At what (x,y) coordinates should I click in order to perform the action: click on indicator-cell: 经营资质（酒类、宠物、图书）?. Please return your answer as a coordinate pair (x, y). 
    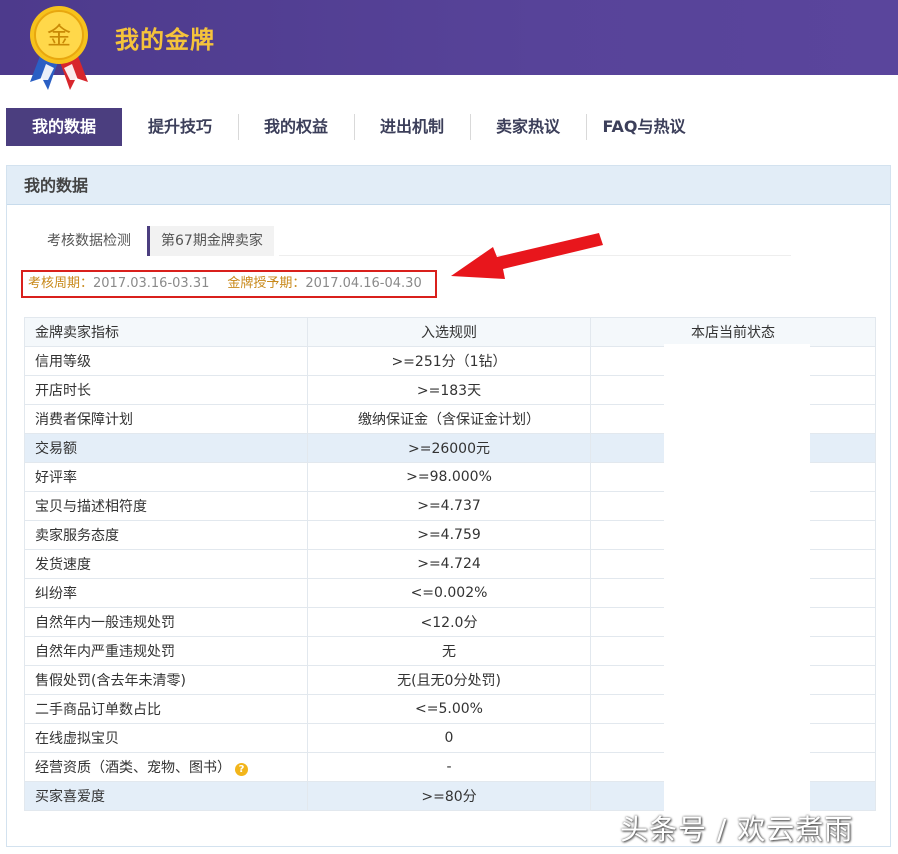
    Looking at the image, I should click on (166, 767).